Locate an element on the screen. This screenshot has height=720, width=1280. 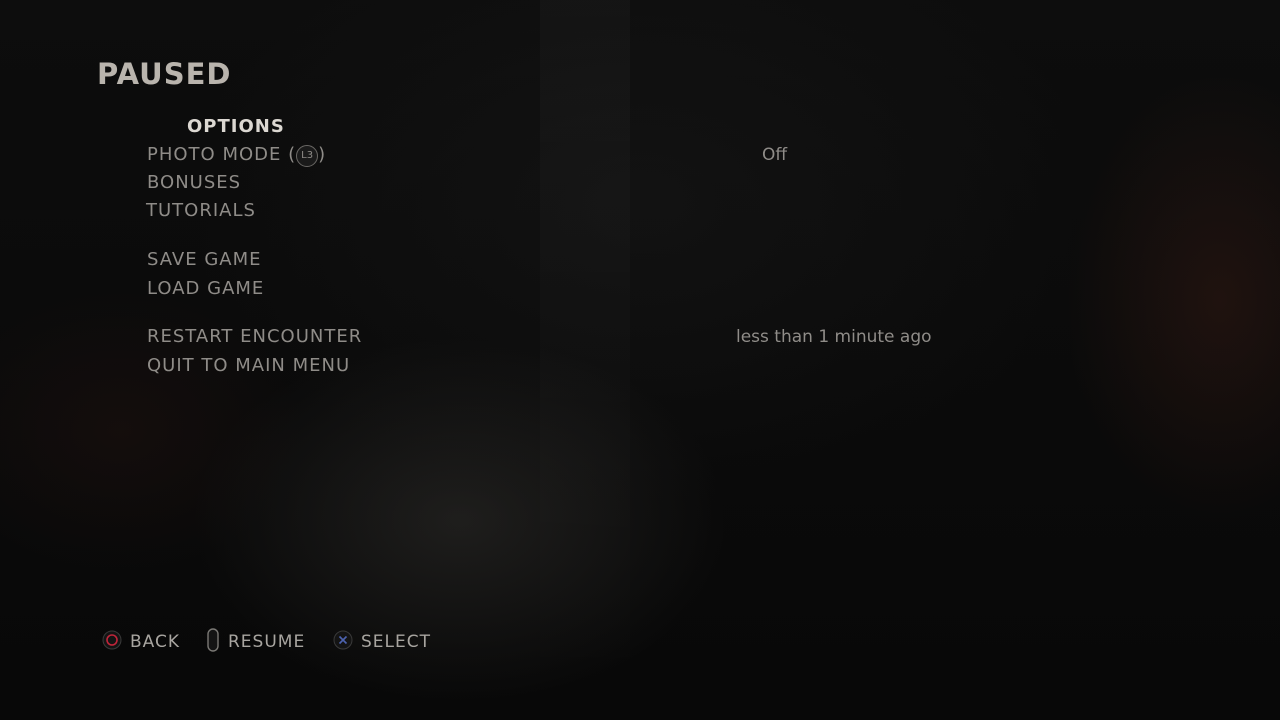
l3-button-icon: L3 is located at coordinates (307, 156).